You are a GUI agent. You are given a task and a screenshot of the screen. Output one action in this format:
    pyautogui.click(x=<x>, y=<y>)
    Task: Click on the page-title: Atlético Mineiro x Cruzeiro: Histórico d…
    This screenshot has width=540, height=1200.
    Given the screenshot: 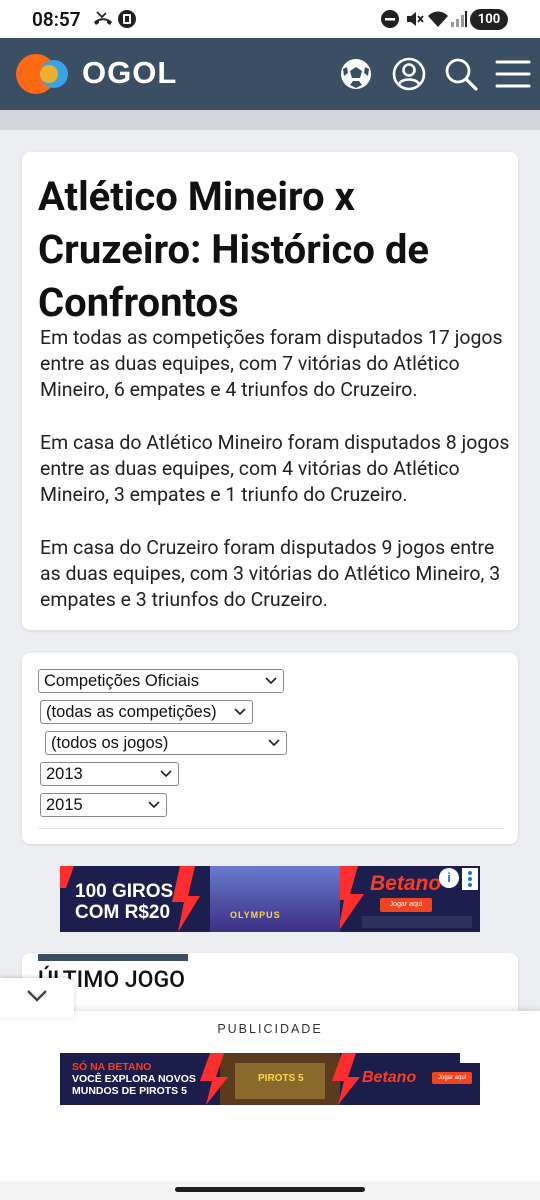 What is the action you would take?
    pyautogui.click(x=233, y=249)
    